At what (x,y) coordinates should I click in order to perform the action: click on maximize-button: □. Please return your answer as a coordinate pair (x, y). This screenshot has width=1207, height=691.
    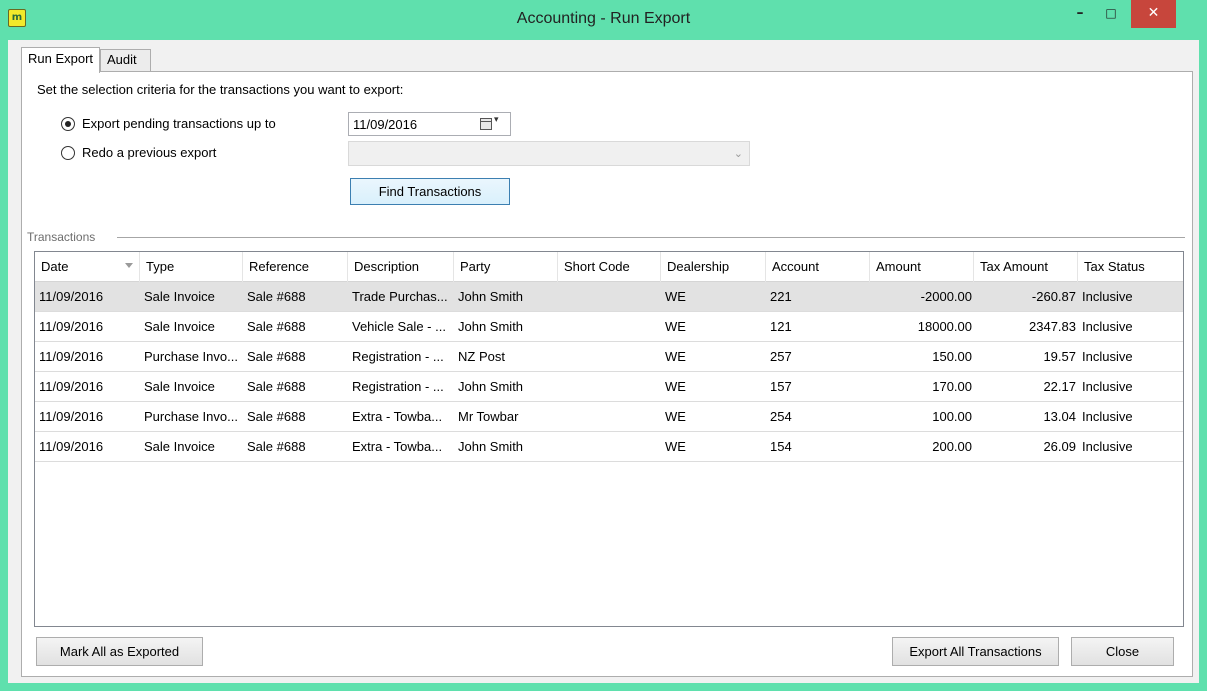
    Looking at the image, I should click on (1111, 14).